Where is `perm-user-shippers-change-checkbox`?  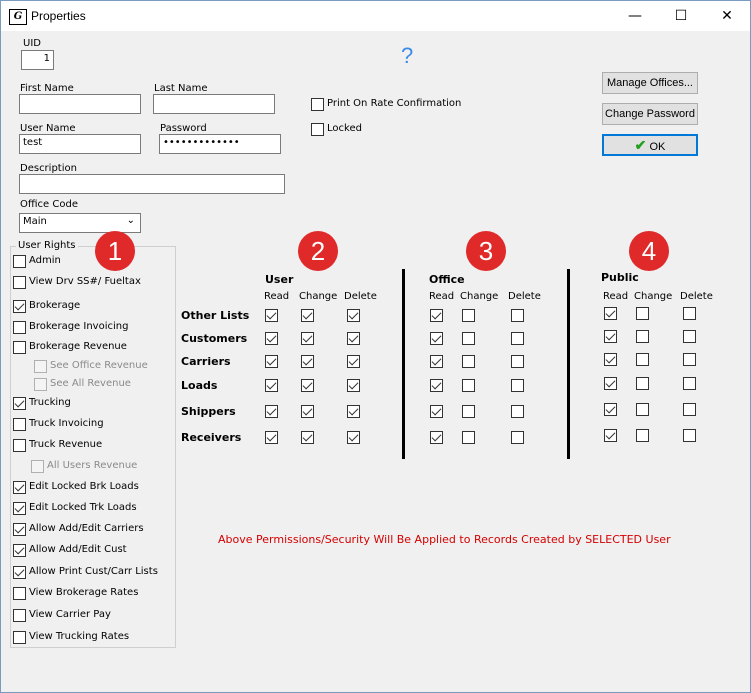 perm-user-shippers-change-checkbox is located at coordinates (307, 411).